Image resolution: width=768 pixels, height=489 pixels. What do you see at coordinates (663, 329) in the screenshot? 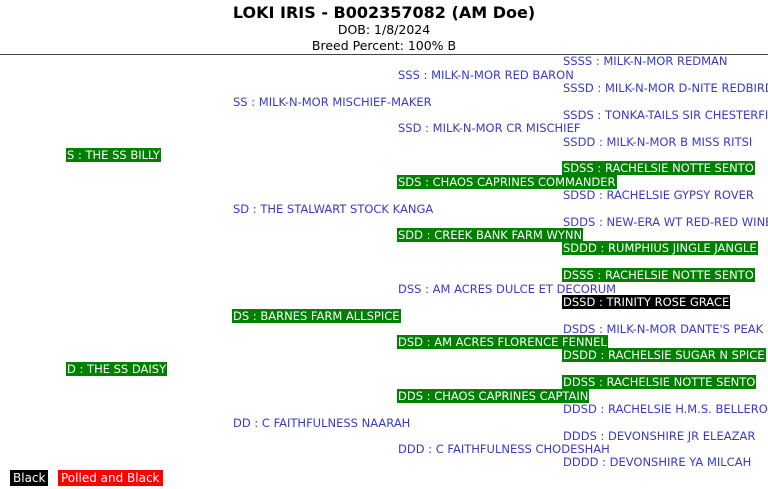
I see `dsds: DSDS : MILK-N-MOR DANTE'S PEAK` at bounding box center [663, 329].